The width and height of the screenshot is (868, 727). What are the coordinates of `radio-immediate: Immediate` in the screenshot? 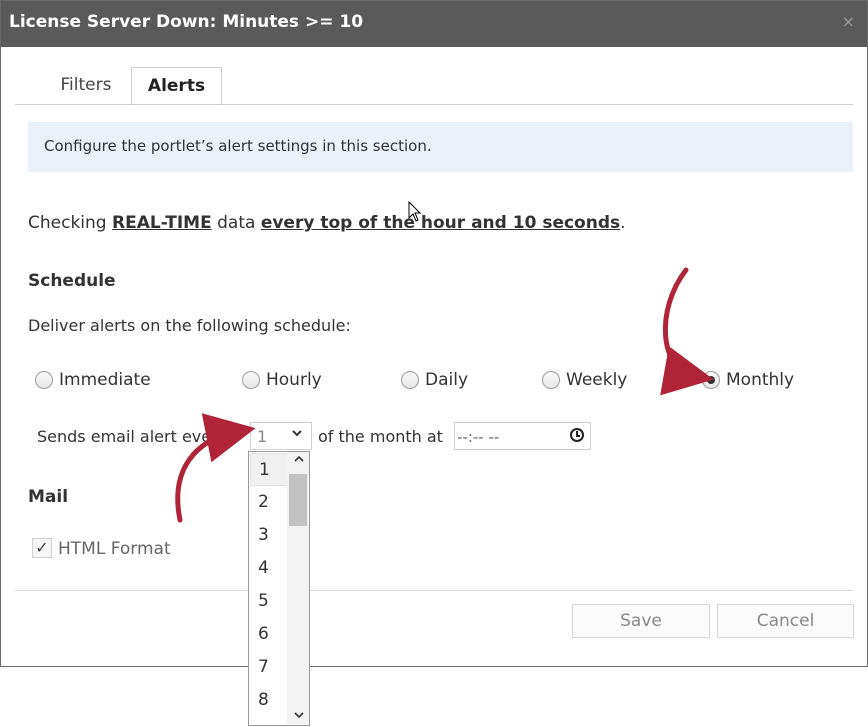 It's located at (93, 380).